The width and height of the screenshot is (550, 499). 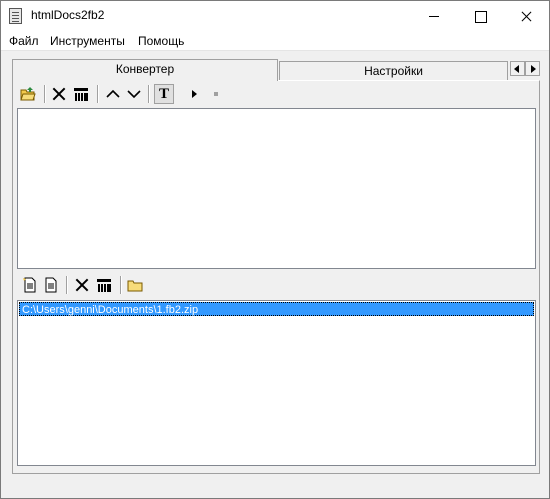 I want to click on maximize-button, so click(x=480, y=16).